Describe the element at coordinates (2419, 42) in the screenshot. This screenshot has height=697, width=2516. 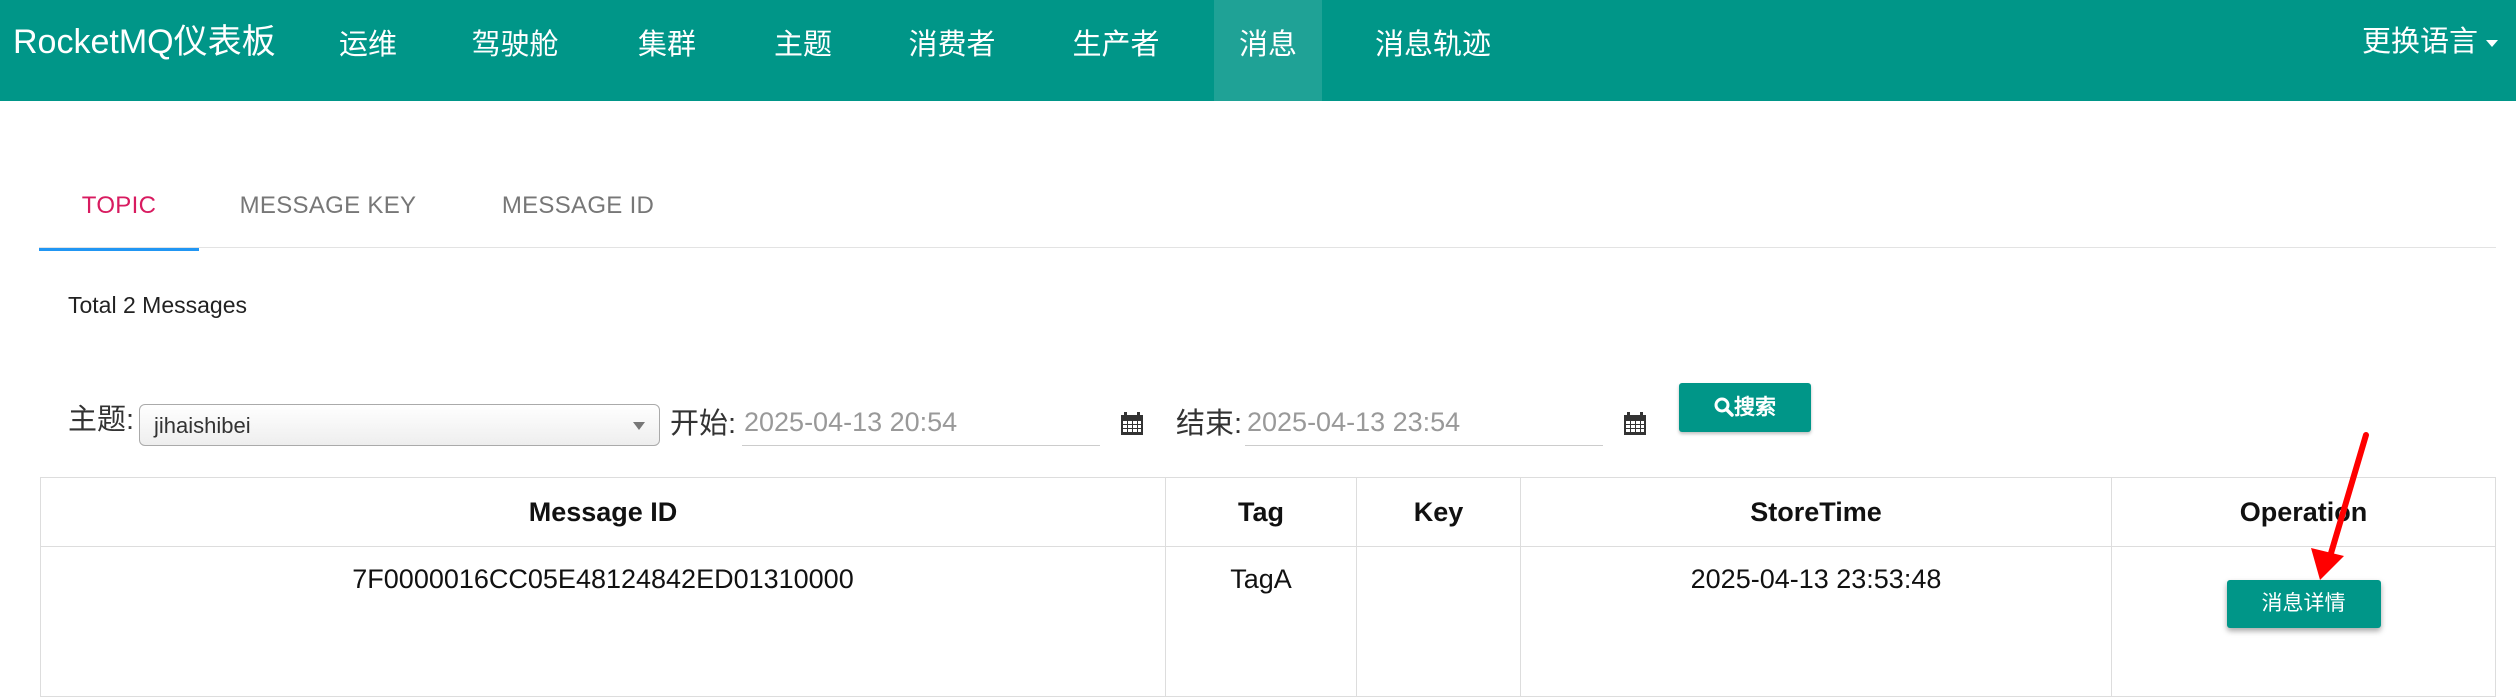
I see `language-label: 更换语言` at that location.